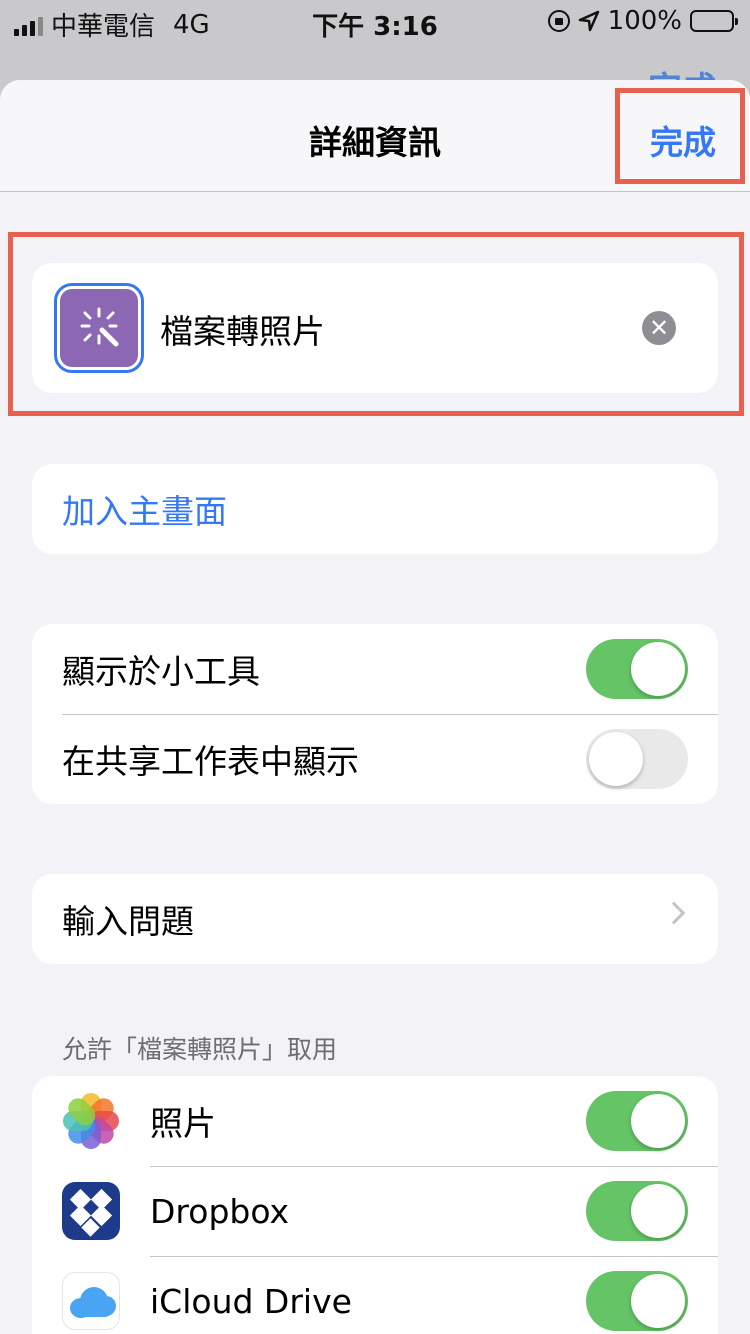  What do you see at coordinates (183, 1123) in the screenshot?
I see `app-name-photos: 照片` at bounding box center [183, 1123].